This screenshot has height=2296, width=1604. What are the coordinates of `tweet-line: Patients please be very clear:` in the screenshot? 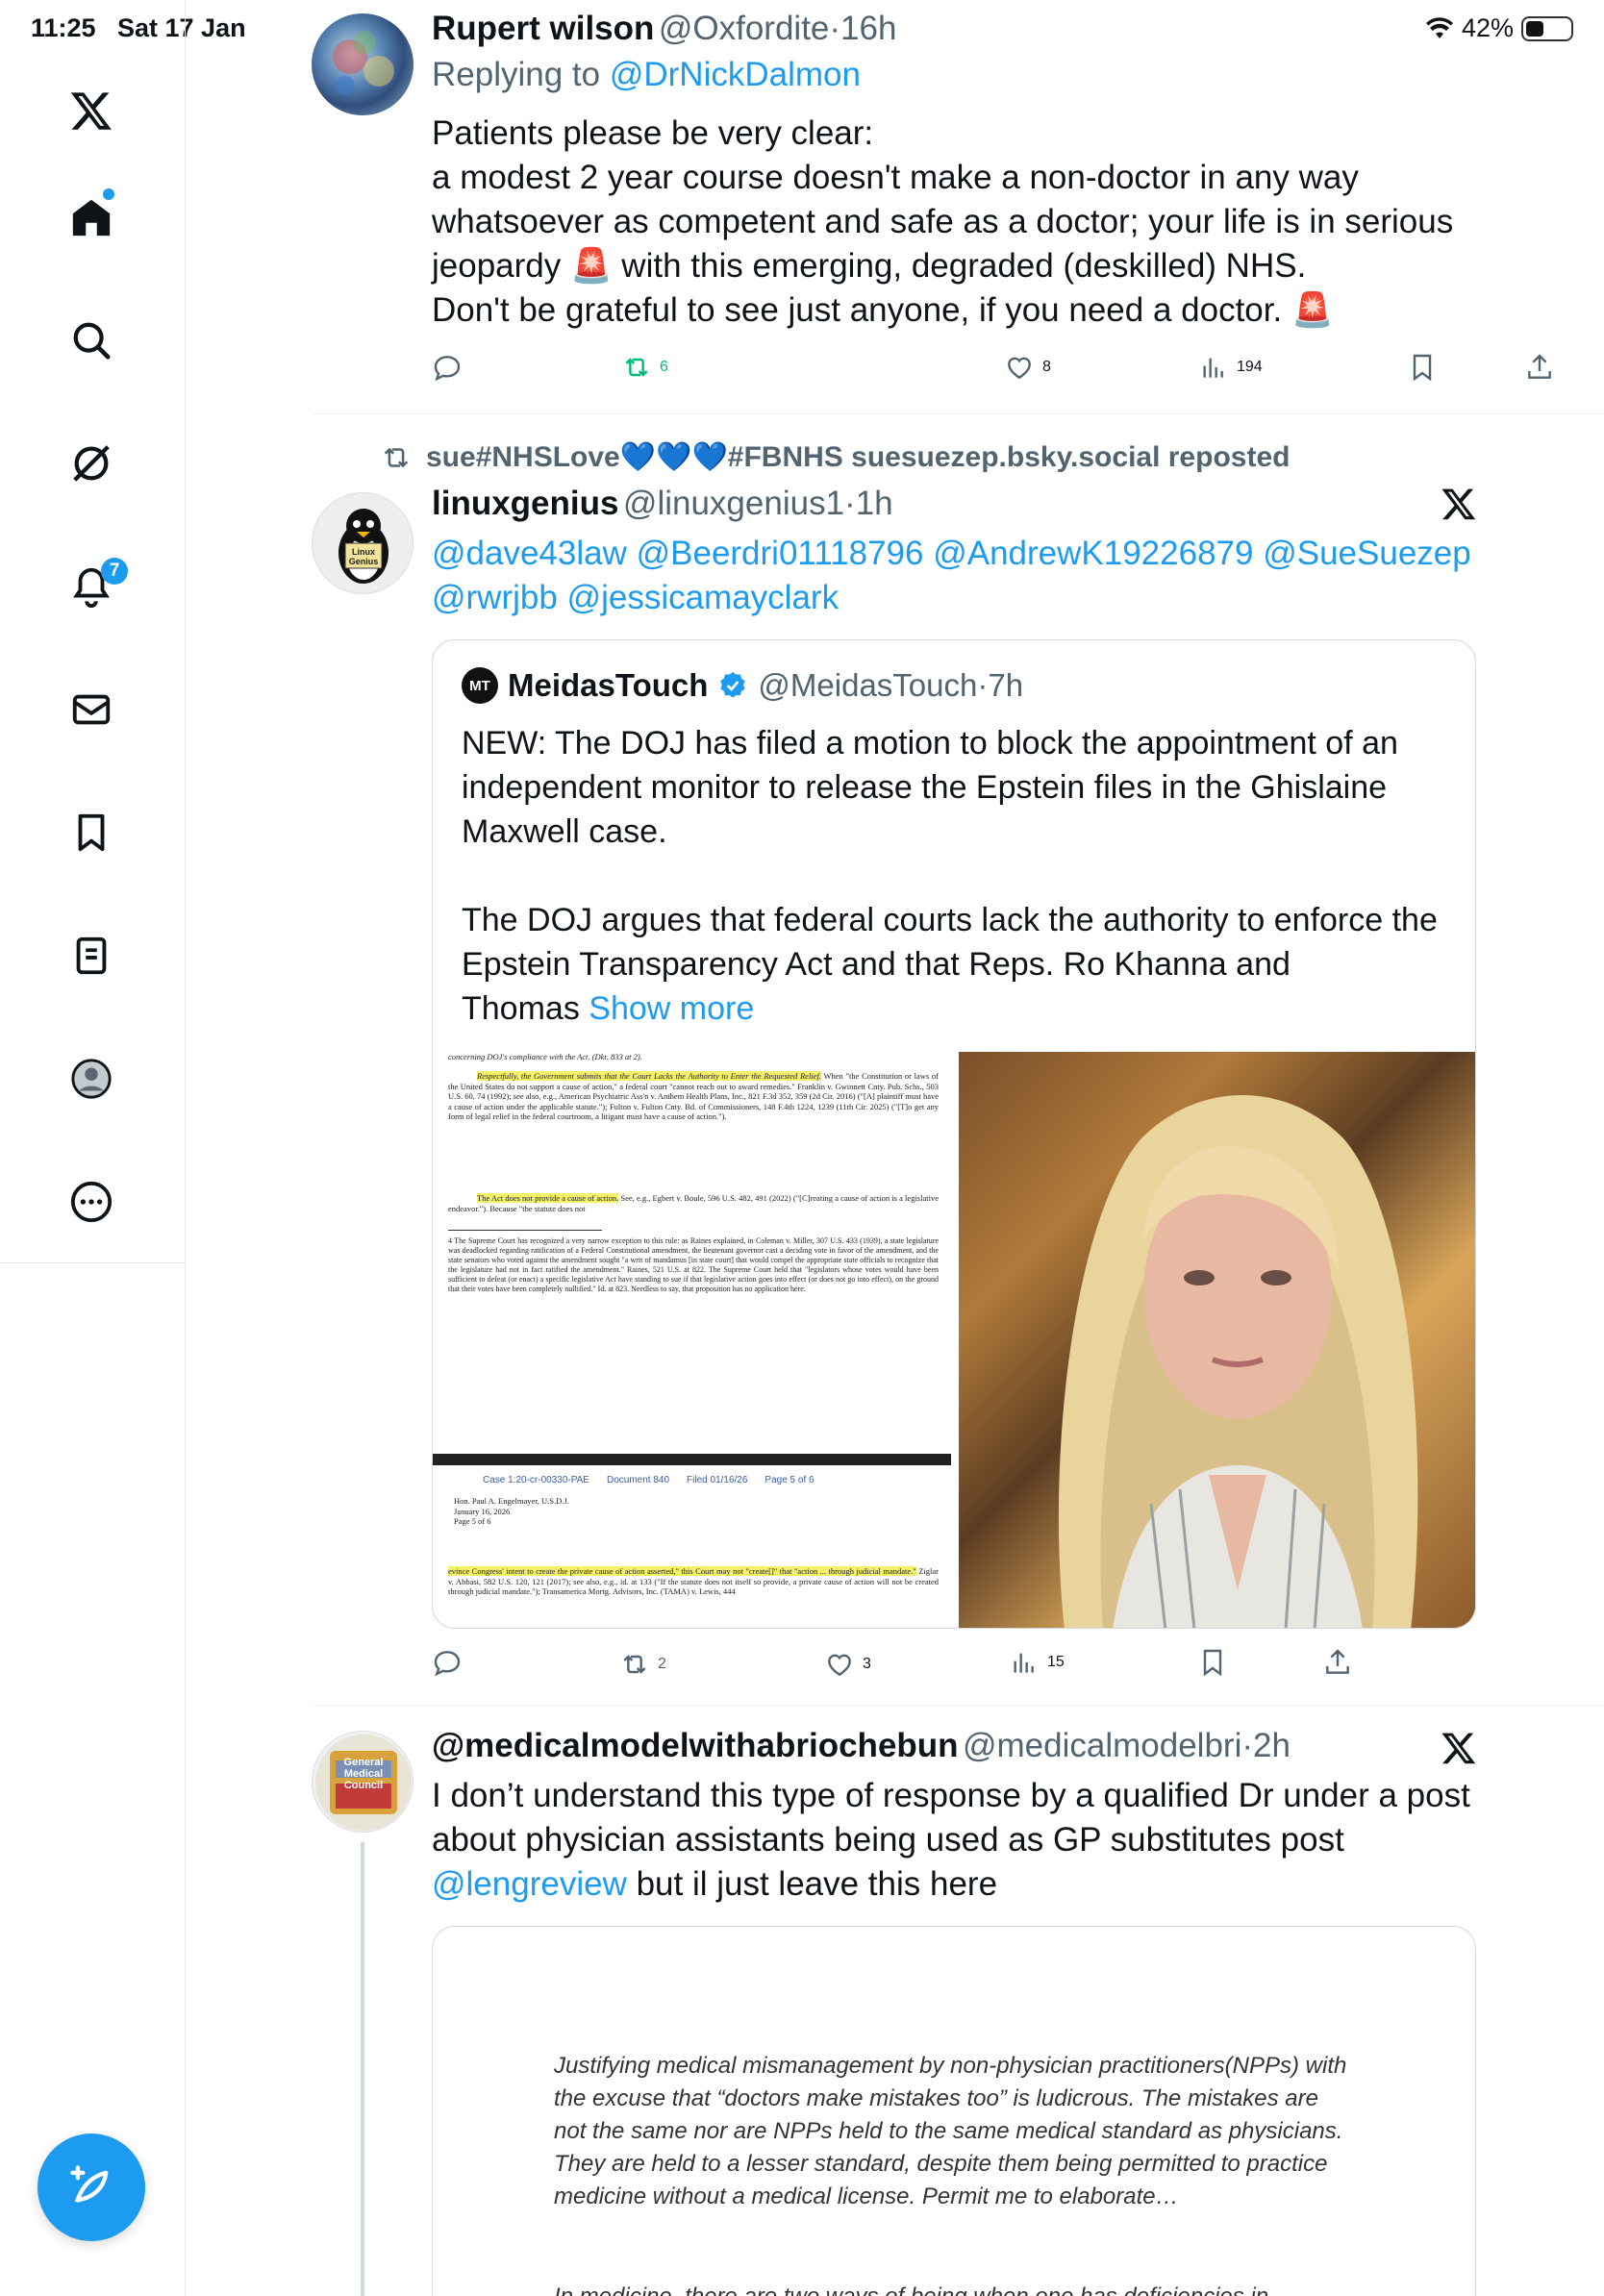 It's located at (653, 133).